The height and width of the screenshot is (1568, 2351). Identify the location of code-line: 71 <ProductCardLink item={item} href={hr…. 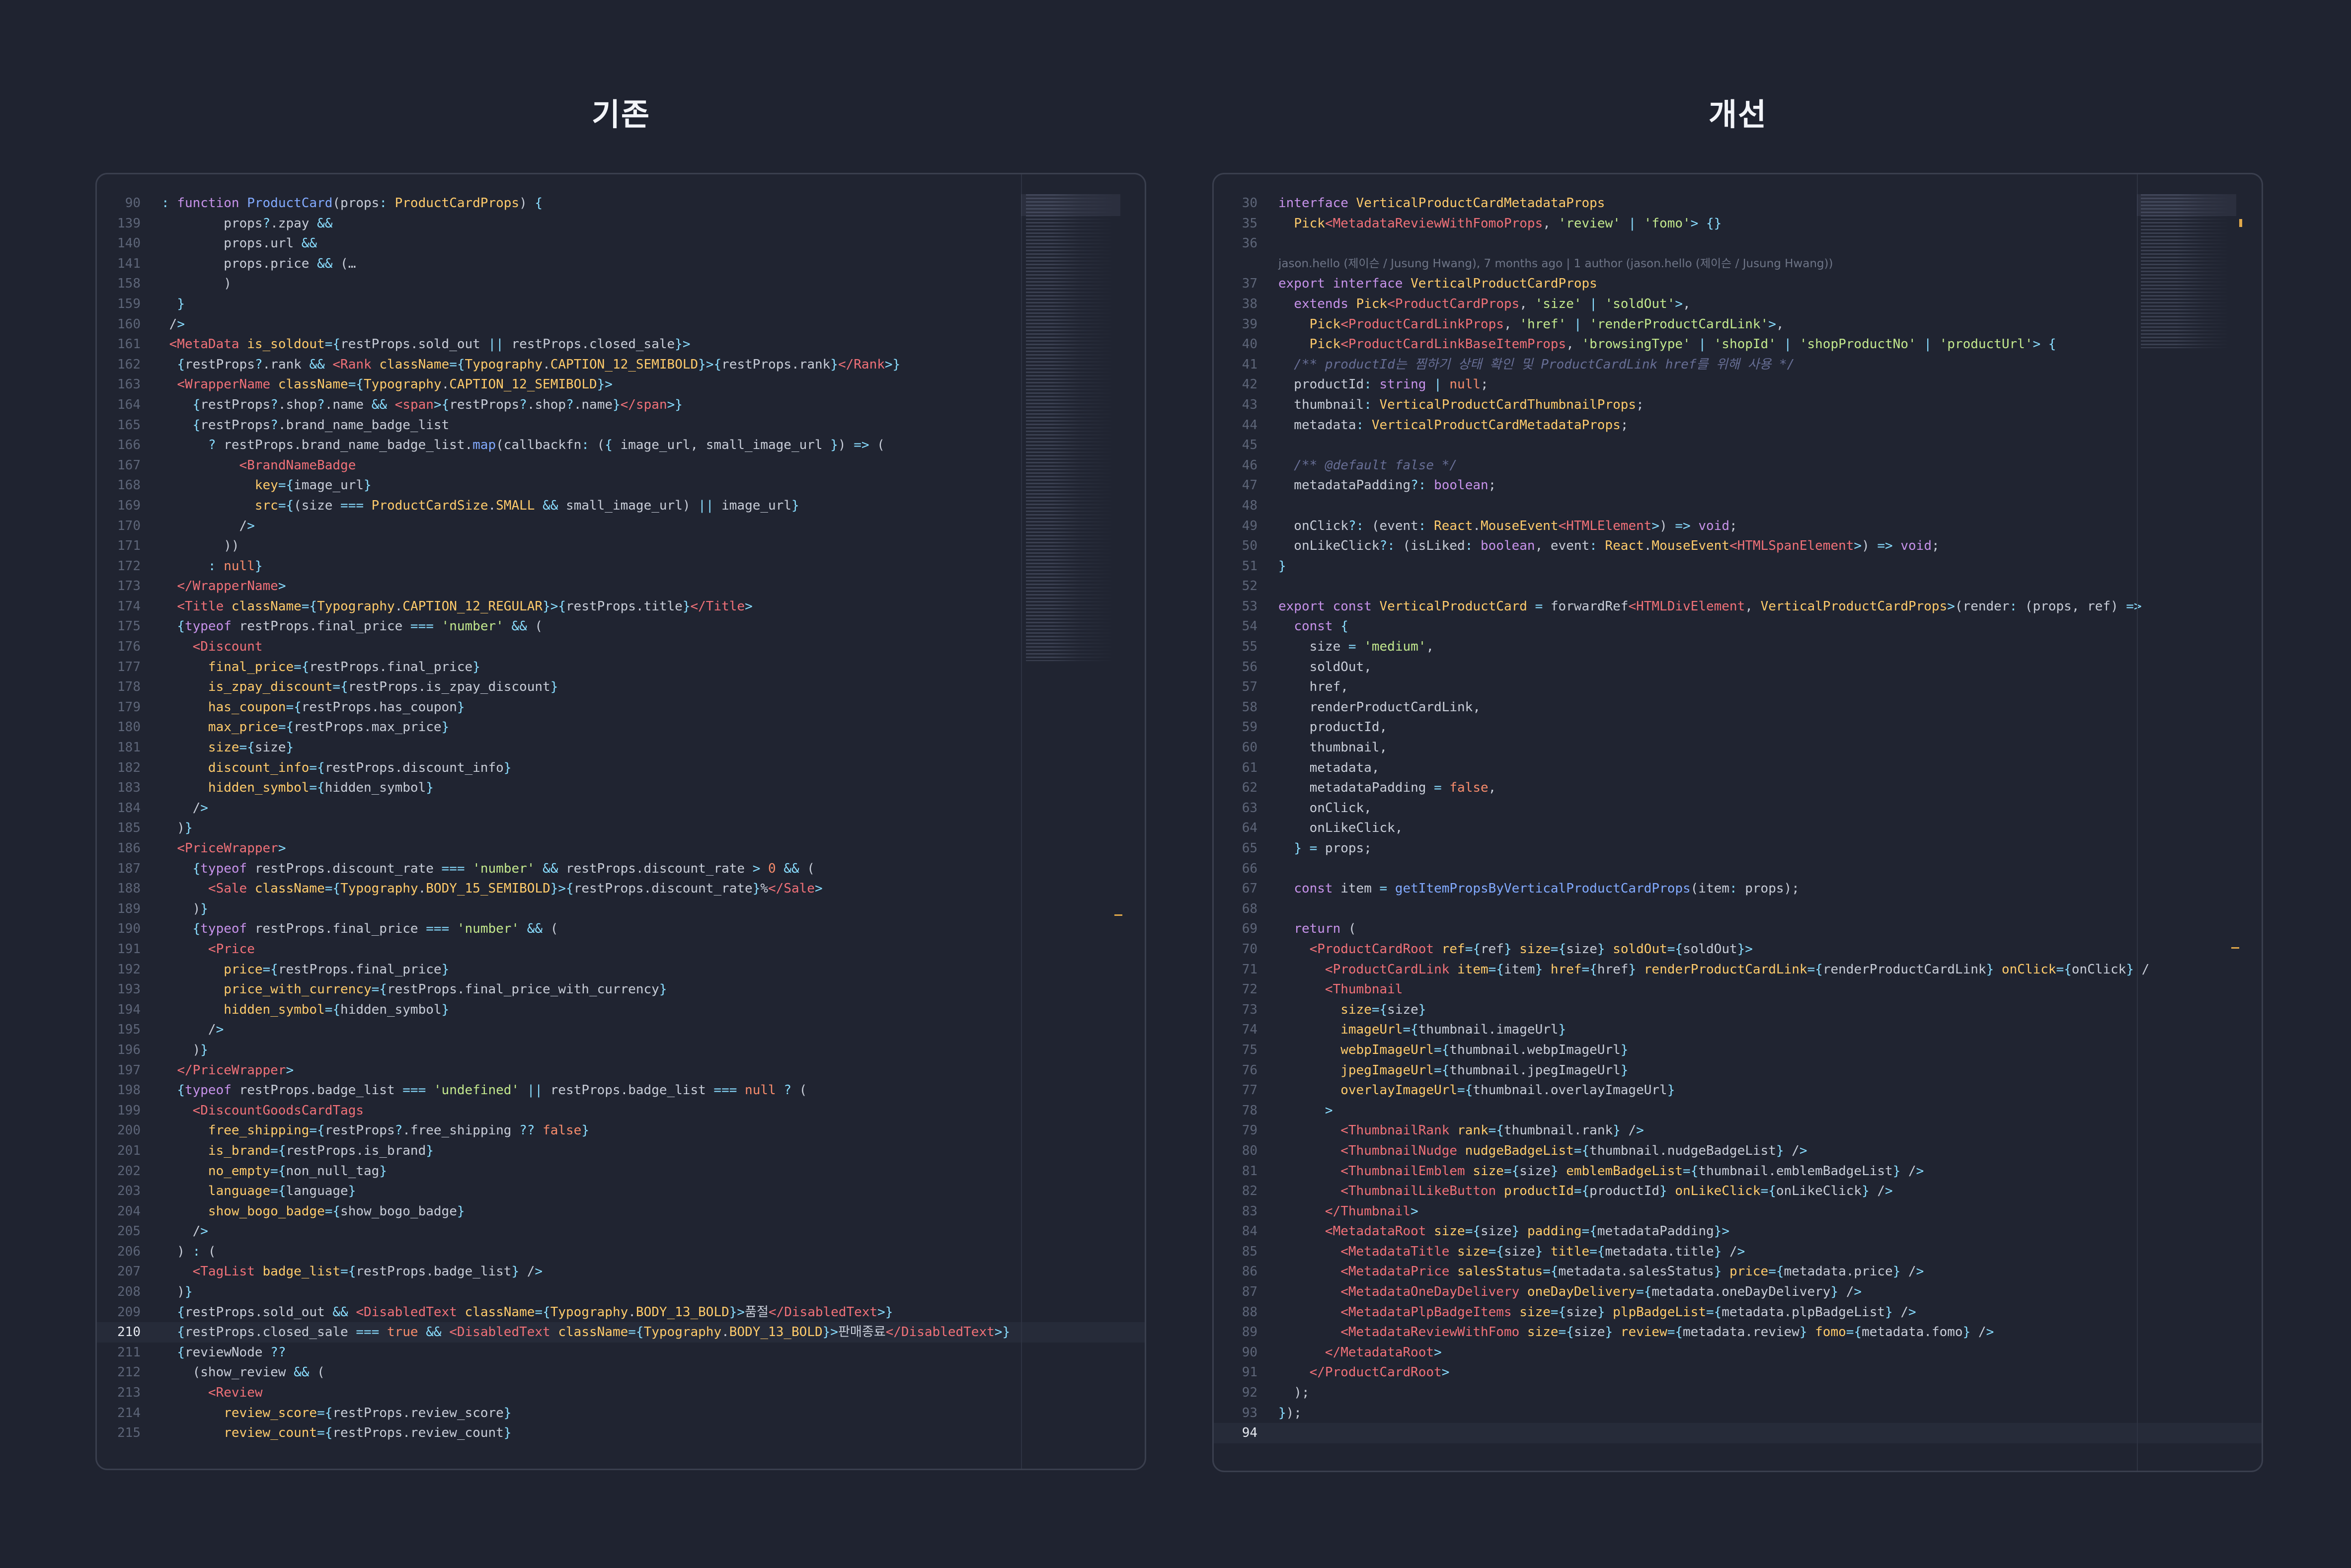
(1738, 970).